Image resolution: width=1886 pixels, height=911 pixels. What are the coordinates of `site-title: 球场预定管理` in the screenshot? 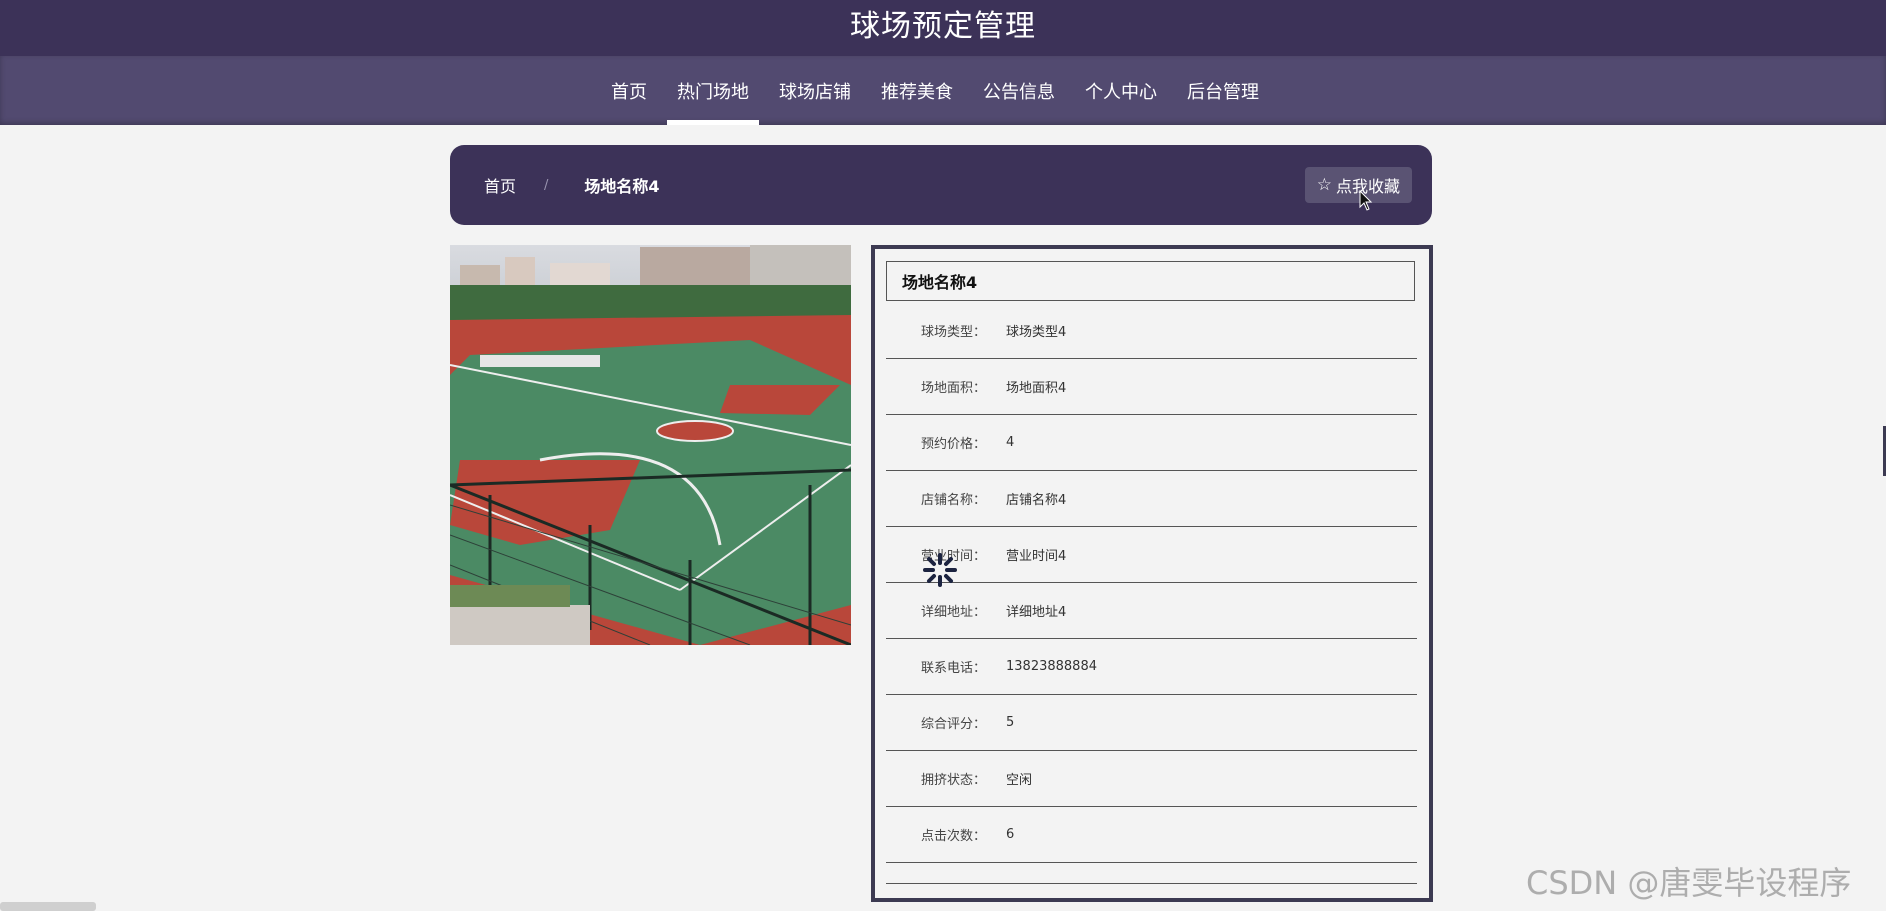 It's located at (943, 26).